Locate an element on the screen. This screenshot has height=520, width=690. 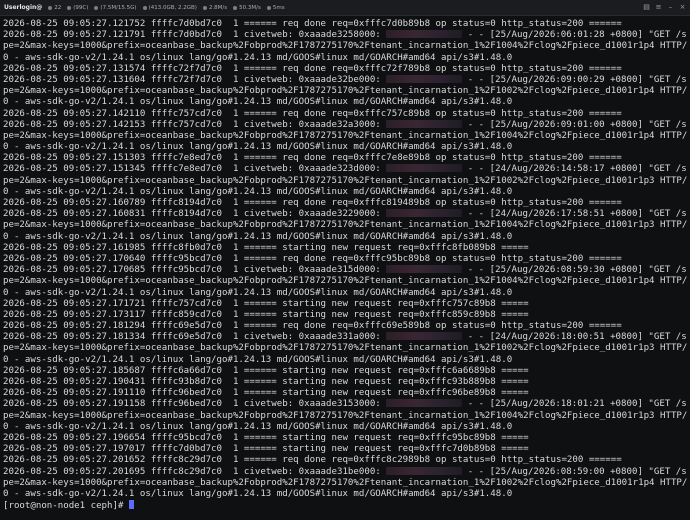
stat-label: 5ms is located at coordinates (278, 7).